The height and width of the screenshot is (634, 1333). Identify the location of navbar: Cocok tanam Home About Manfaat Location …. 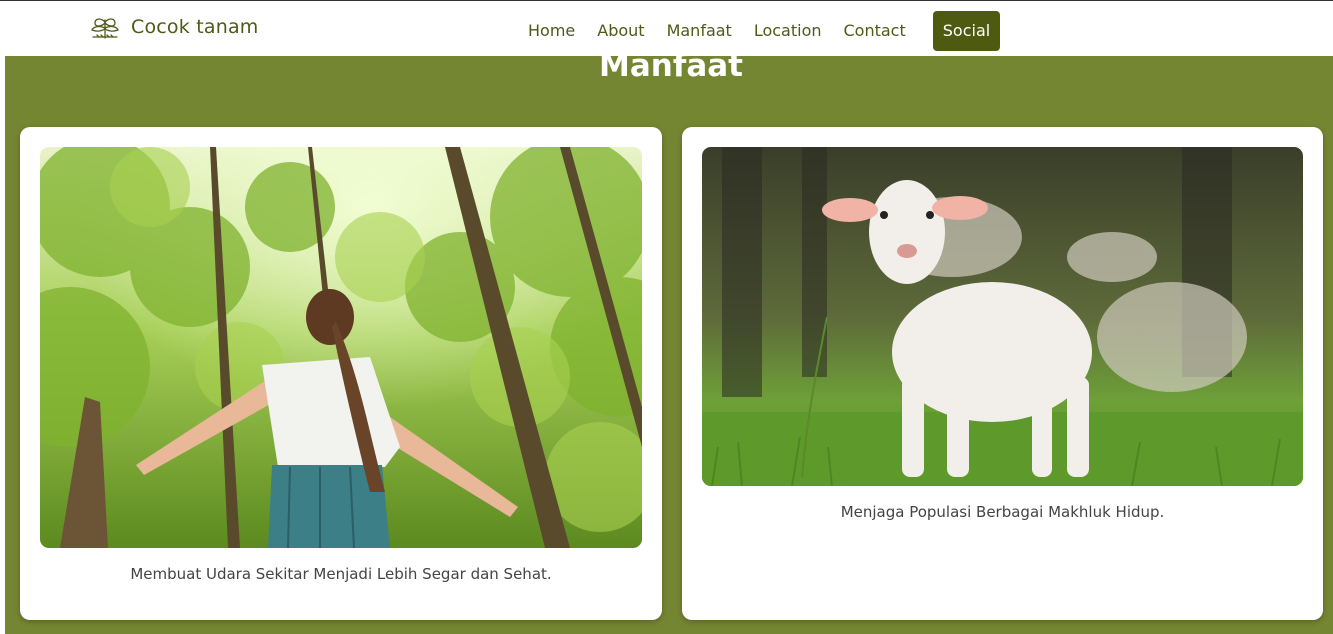
(666, 28).